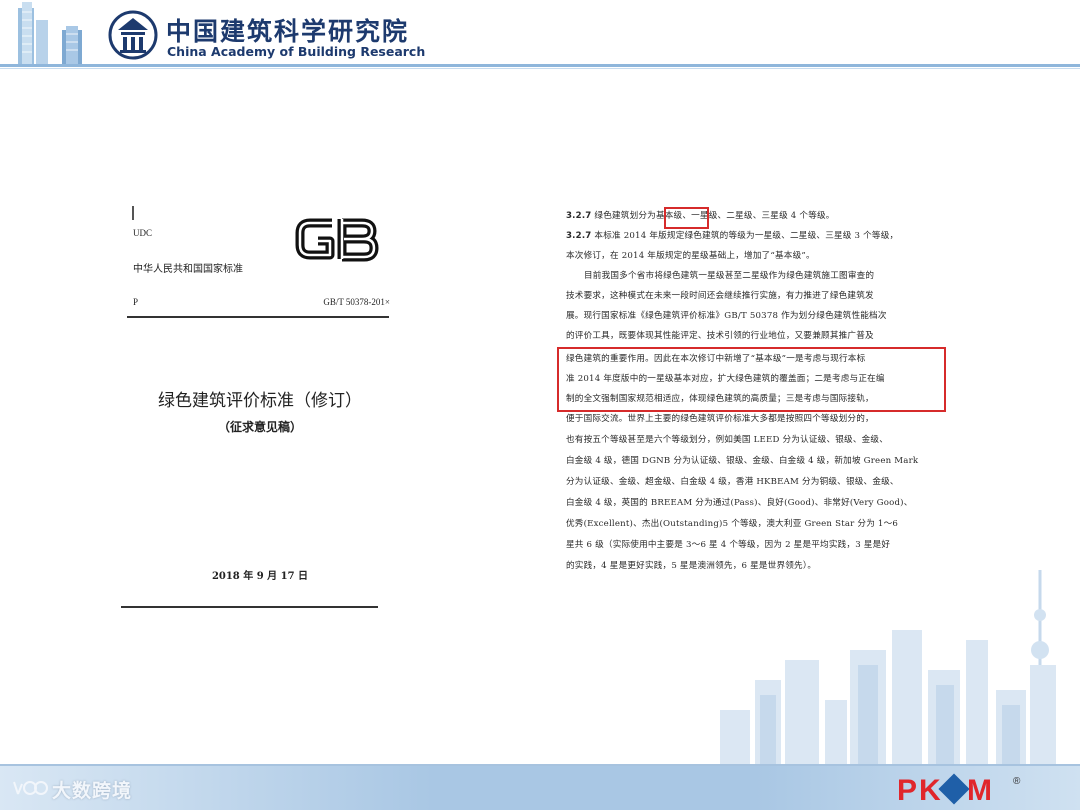 The width and height of the screenshot is (1080, 810). Describe the element at coordinates (260, 401) in the screenshot. I see `document-title: 绿色建筑评价标准（修订）` at that location.